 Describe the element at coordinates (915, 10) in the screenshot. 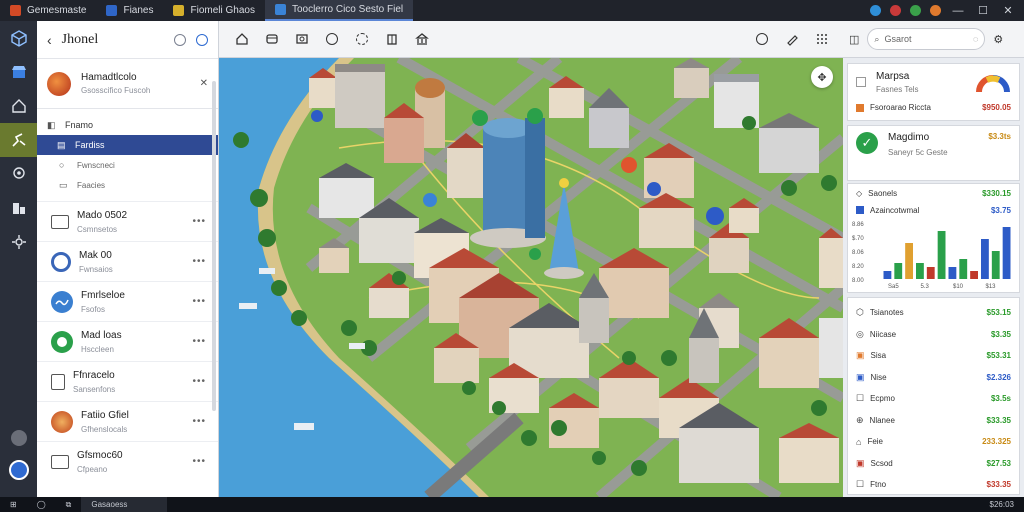

I see `leaf-icon` at that location.